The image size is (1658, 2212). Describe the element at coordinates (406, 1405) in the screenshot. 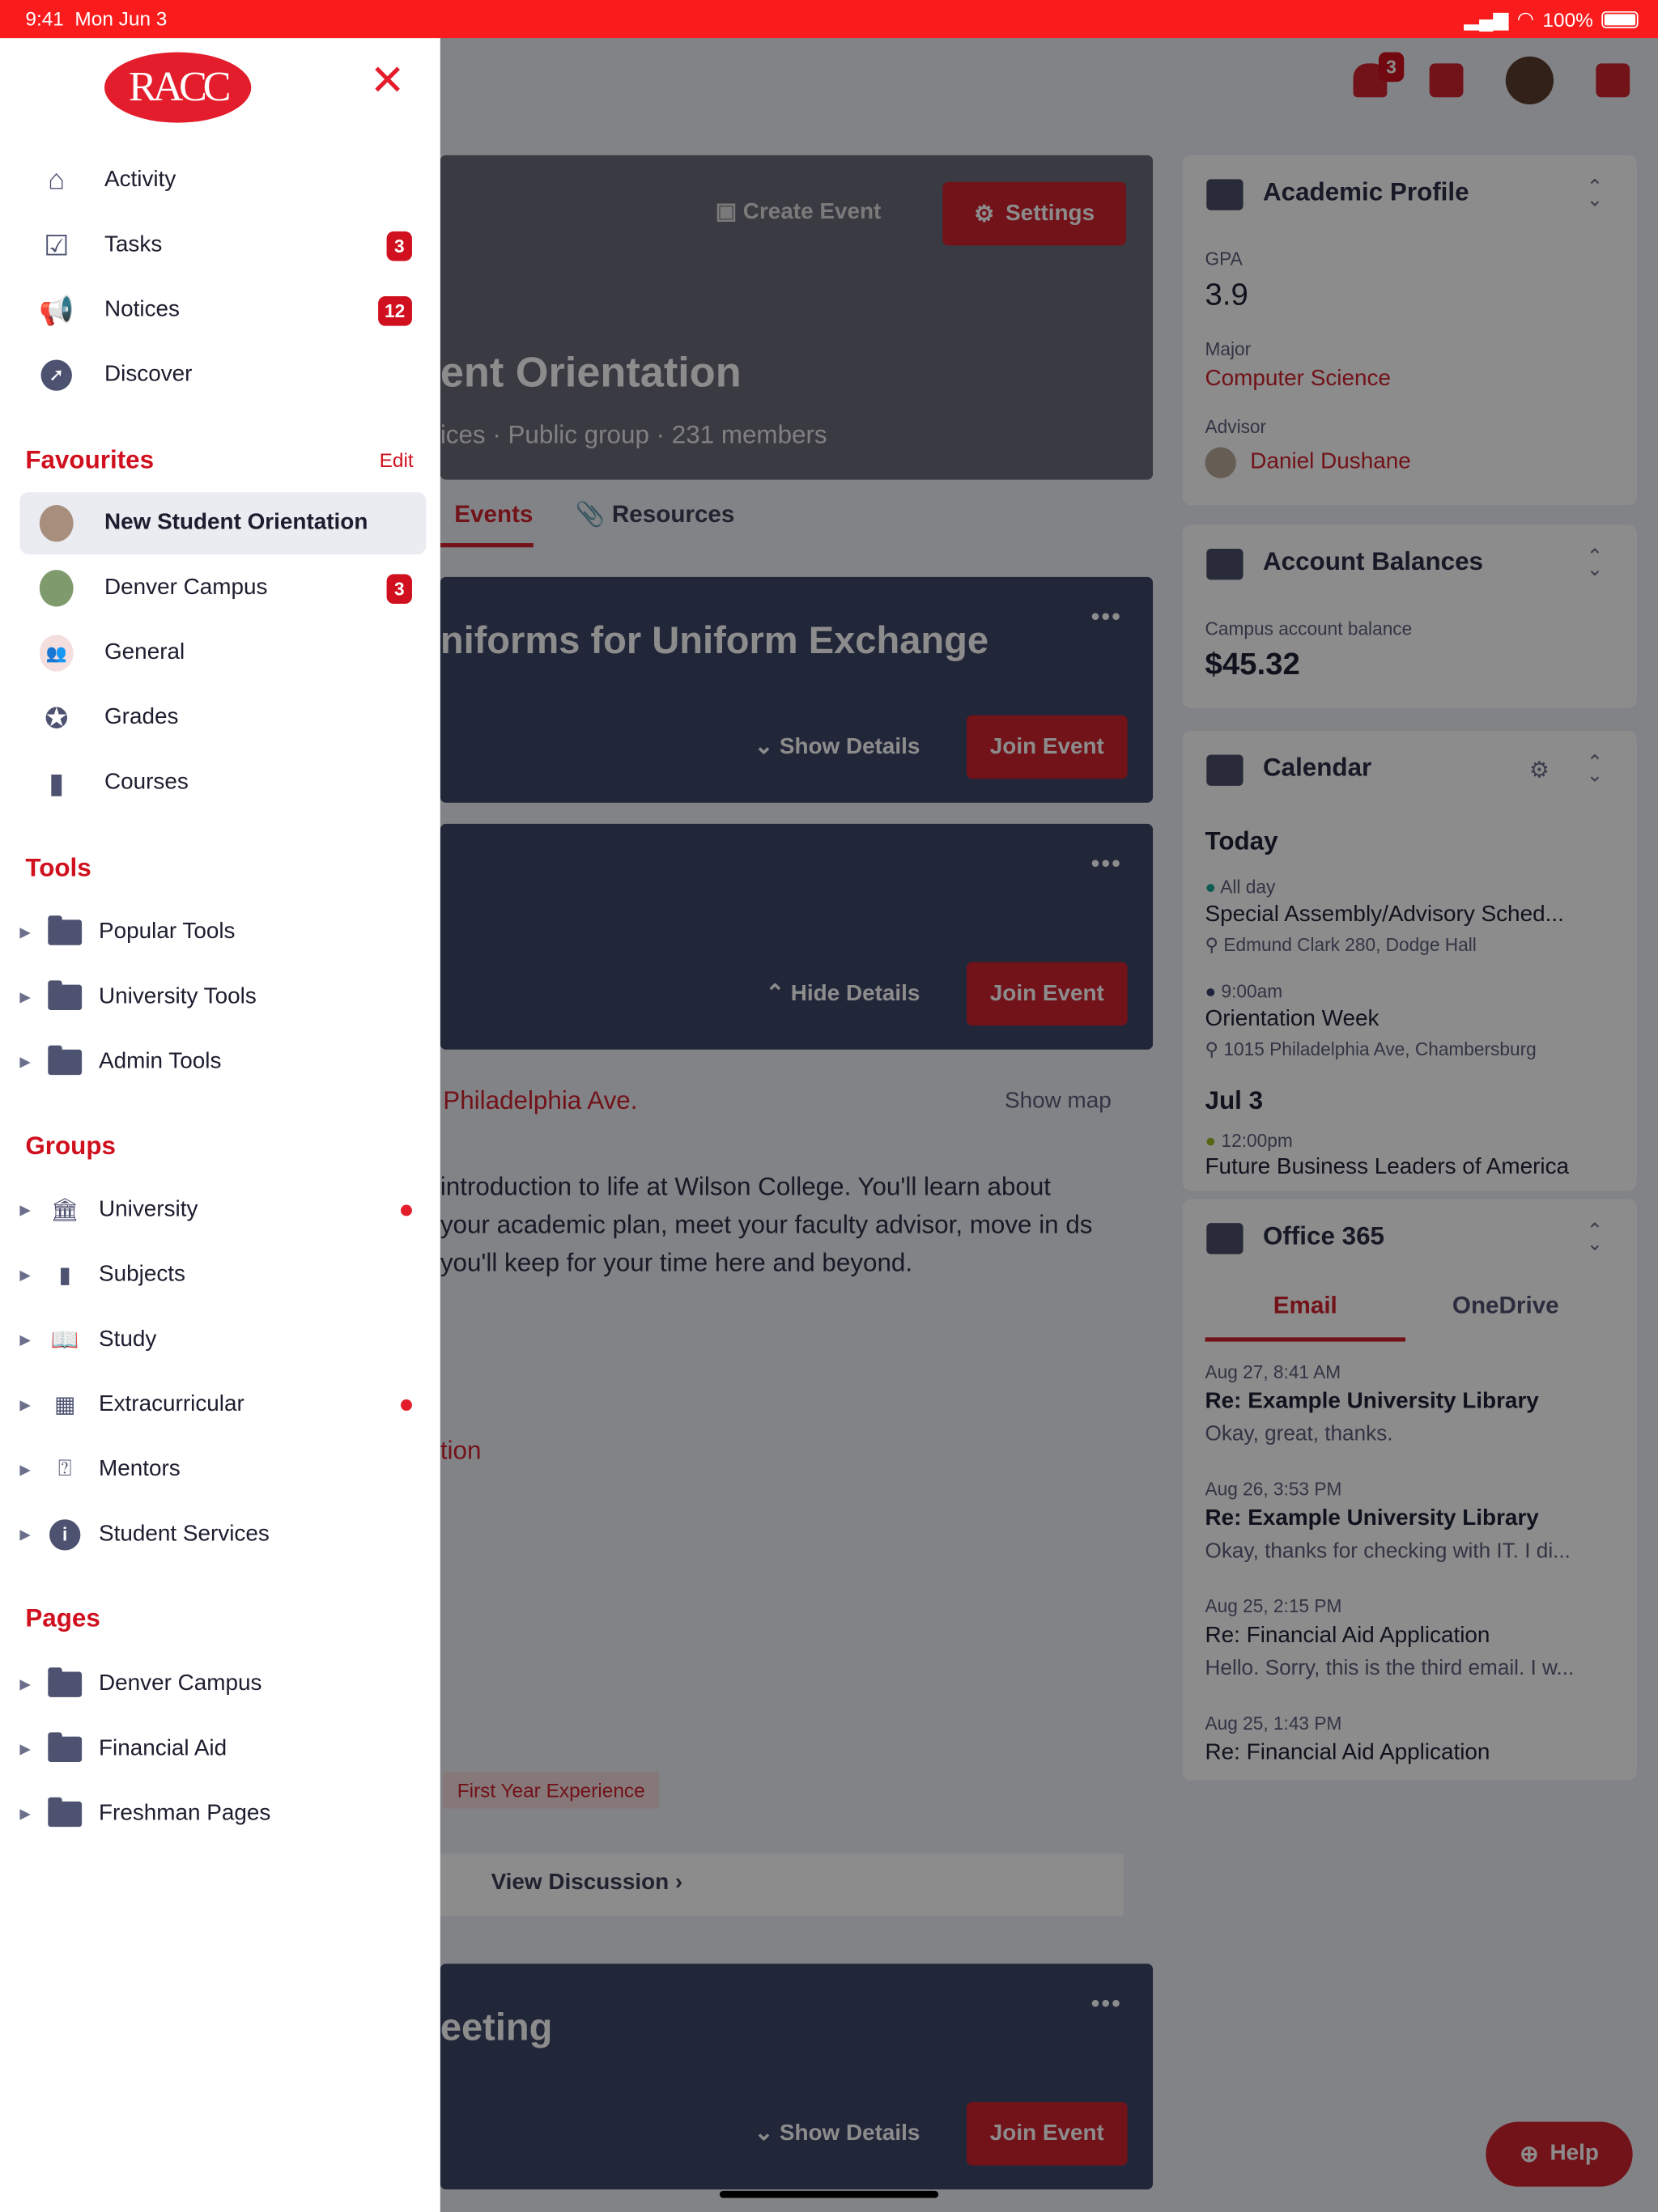

I see `unread-dot` at that location.